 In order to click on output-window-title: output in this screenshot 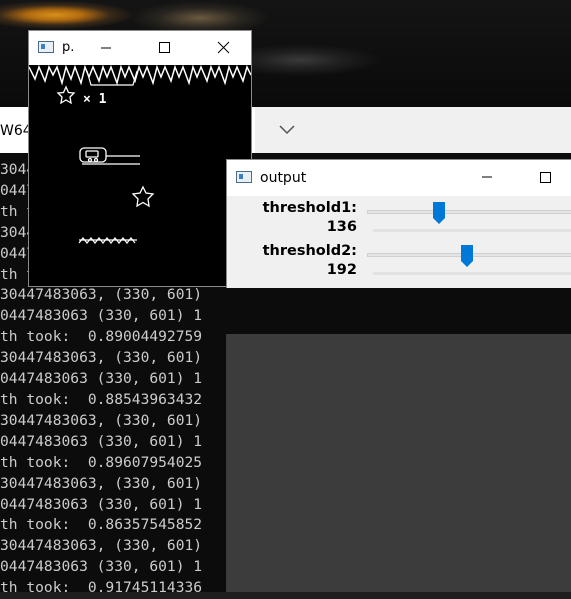, I will do `click(283, 178)`.